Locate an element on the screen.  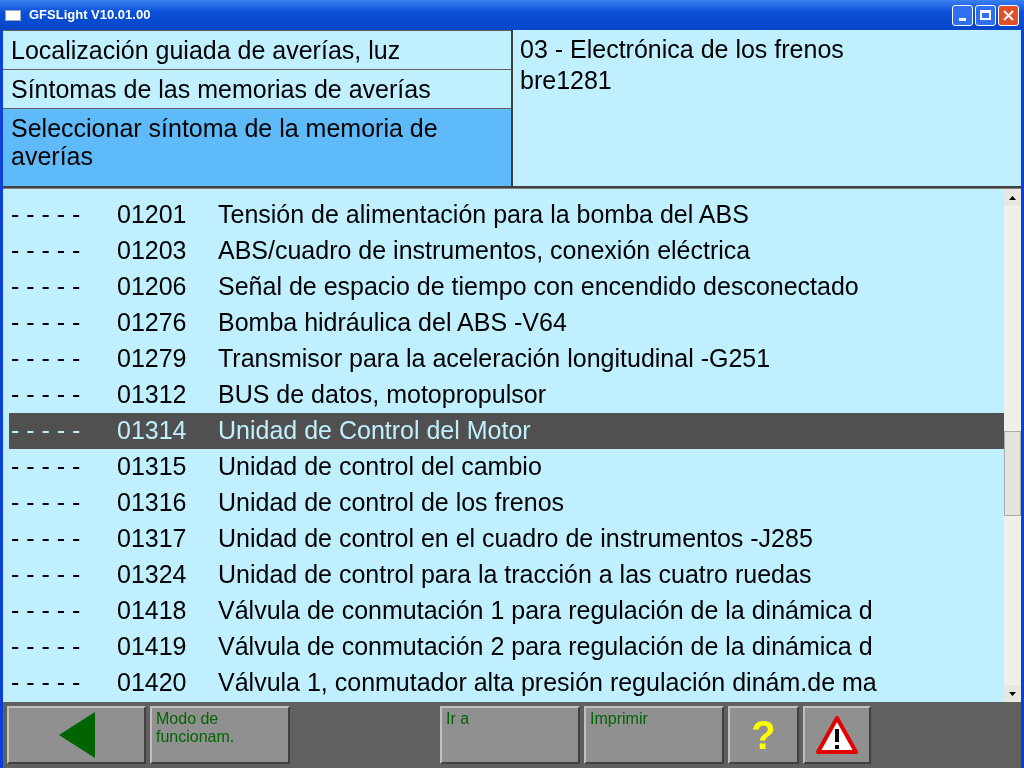
fault-description: BUS de datos, motopropulsor is located at coordinates (382, 395).